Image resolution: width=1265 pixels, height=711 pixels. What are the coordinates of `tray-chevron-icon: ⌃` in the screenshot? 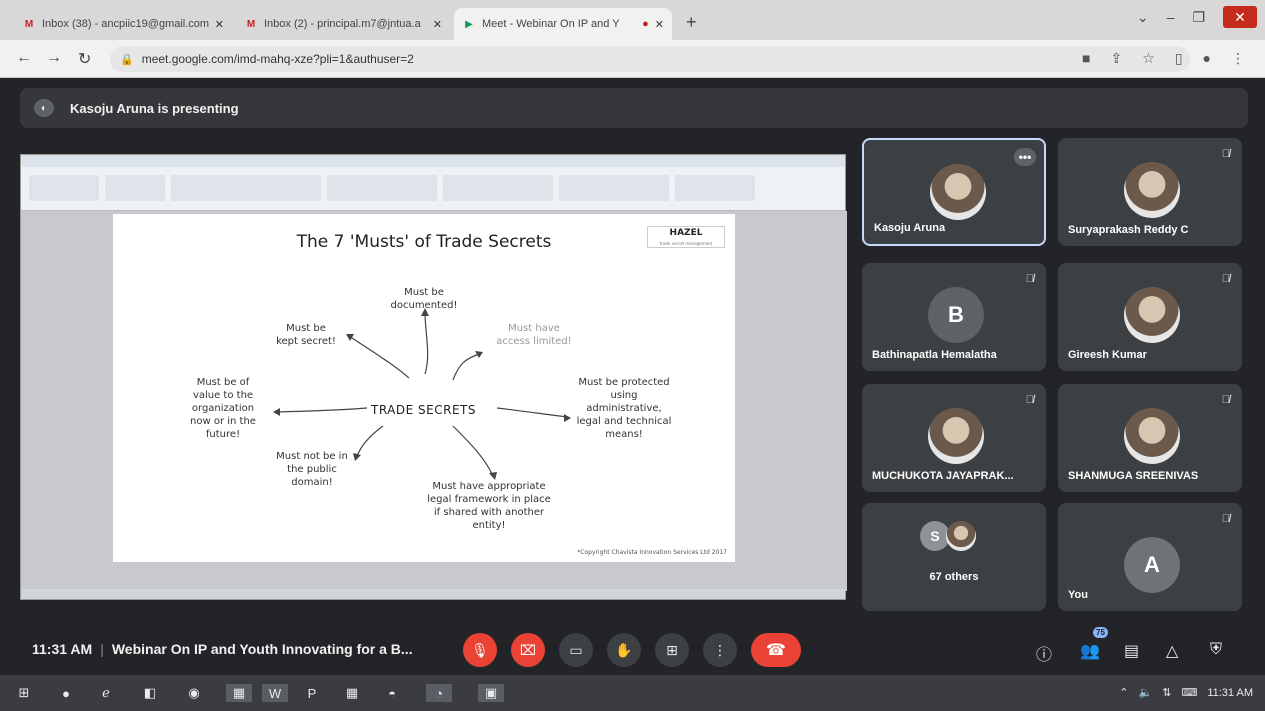 It's located at (1123, 692).